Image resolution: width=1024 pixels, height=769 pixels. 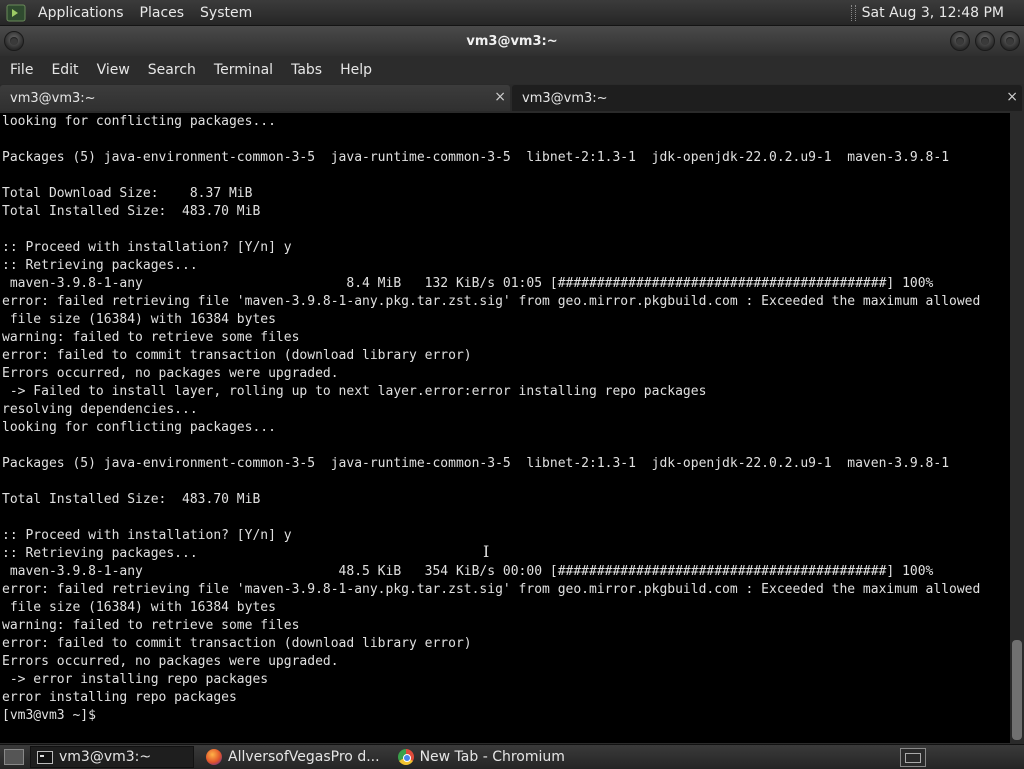 What do you see at coordinates (767, 98) in the screenshot?
I see `tab-2: vm3@vm3:~ ×` at bounding box center [767, 98].